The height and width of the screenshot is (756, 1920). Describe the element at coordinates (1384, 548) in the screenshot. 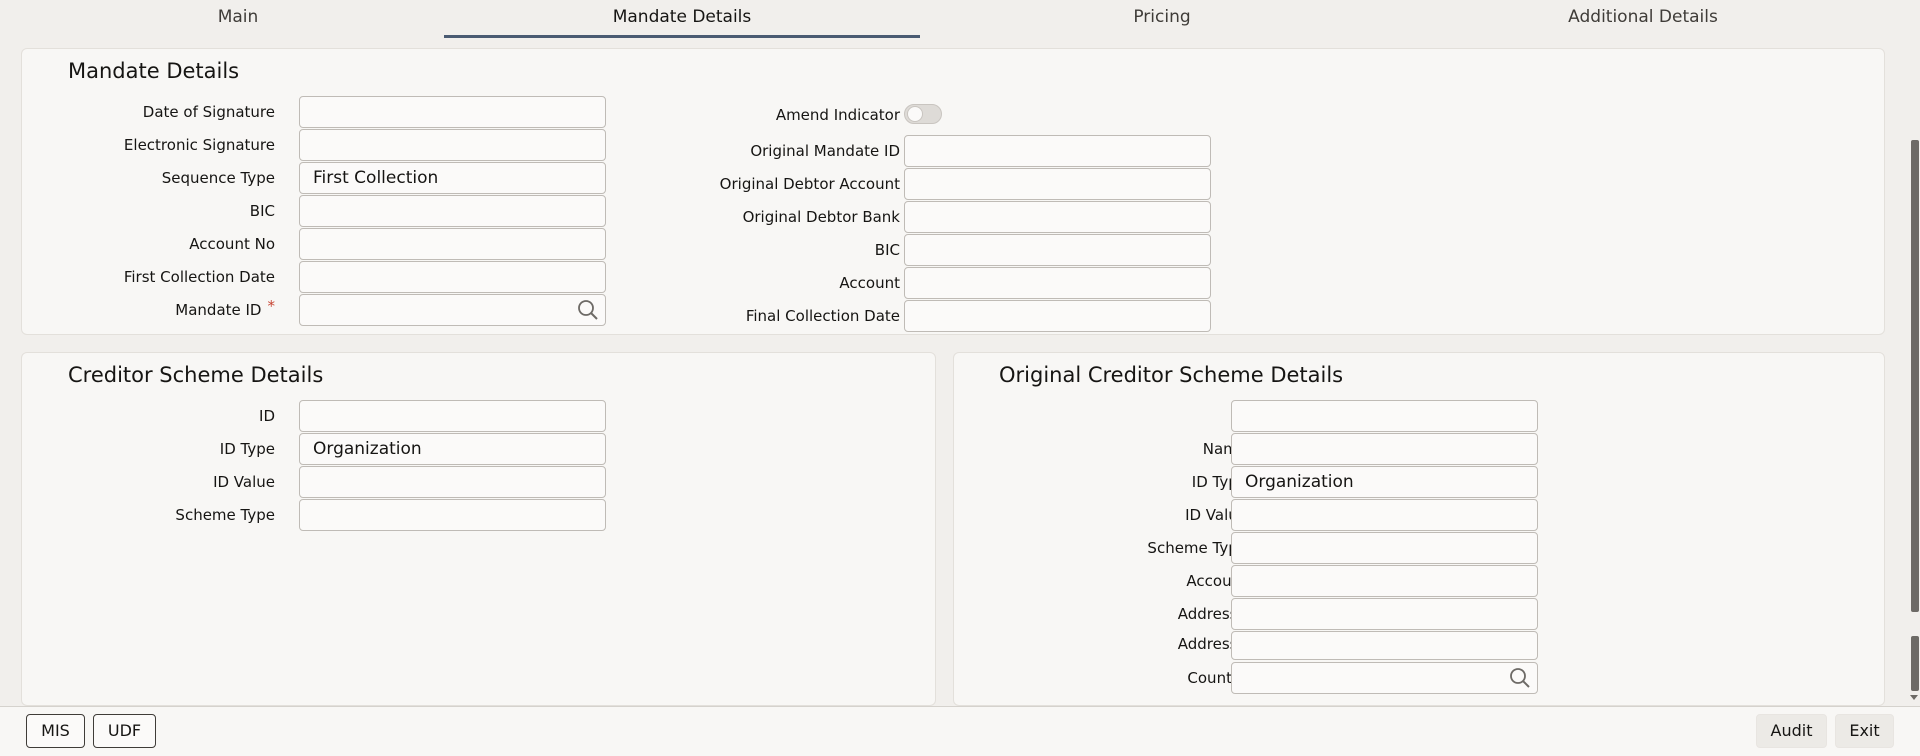

I see `orig-creditor-scheme-type-field` at that location.